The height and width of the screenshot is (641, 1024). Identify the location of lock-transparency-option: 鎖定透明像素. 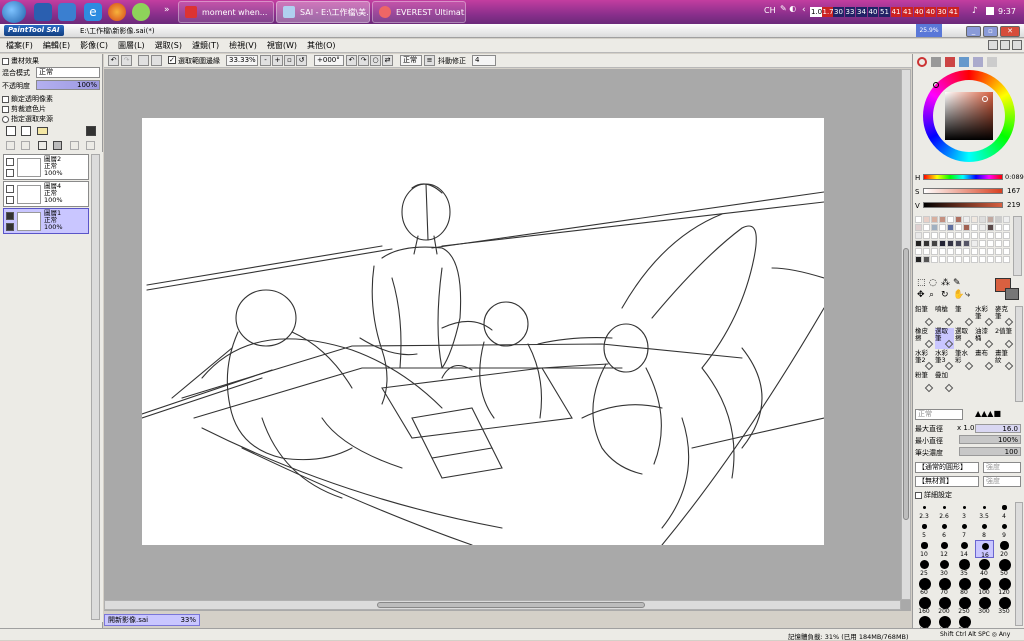
(27, 99).